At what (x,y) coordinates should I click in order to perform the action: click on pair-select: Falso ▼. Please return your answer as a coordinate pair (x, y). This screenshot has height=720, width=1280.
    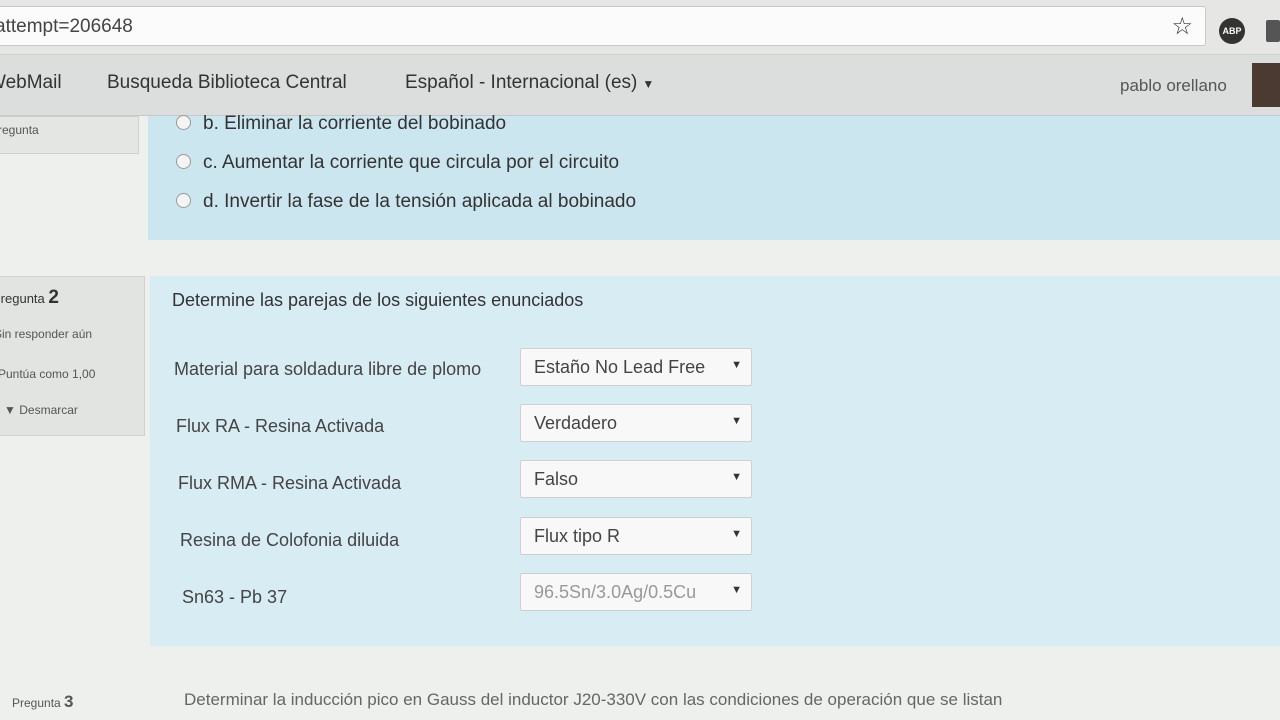
    Looking at the image, I should click on (636, 479).